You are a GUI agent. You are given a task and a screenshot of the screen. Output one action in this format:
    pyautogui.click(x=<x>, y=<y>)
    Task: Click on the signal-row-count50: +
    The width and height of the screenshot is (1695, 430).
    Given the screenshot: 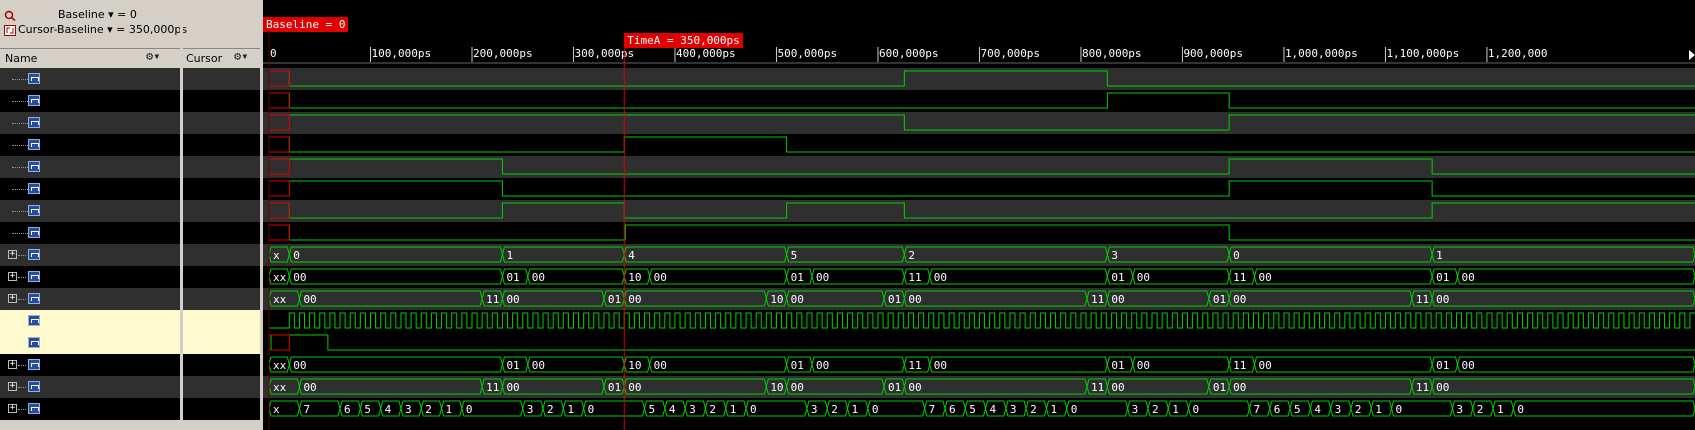 What is the action you would take?
    pyautogui.click(x=90, y=409)
    